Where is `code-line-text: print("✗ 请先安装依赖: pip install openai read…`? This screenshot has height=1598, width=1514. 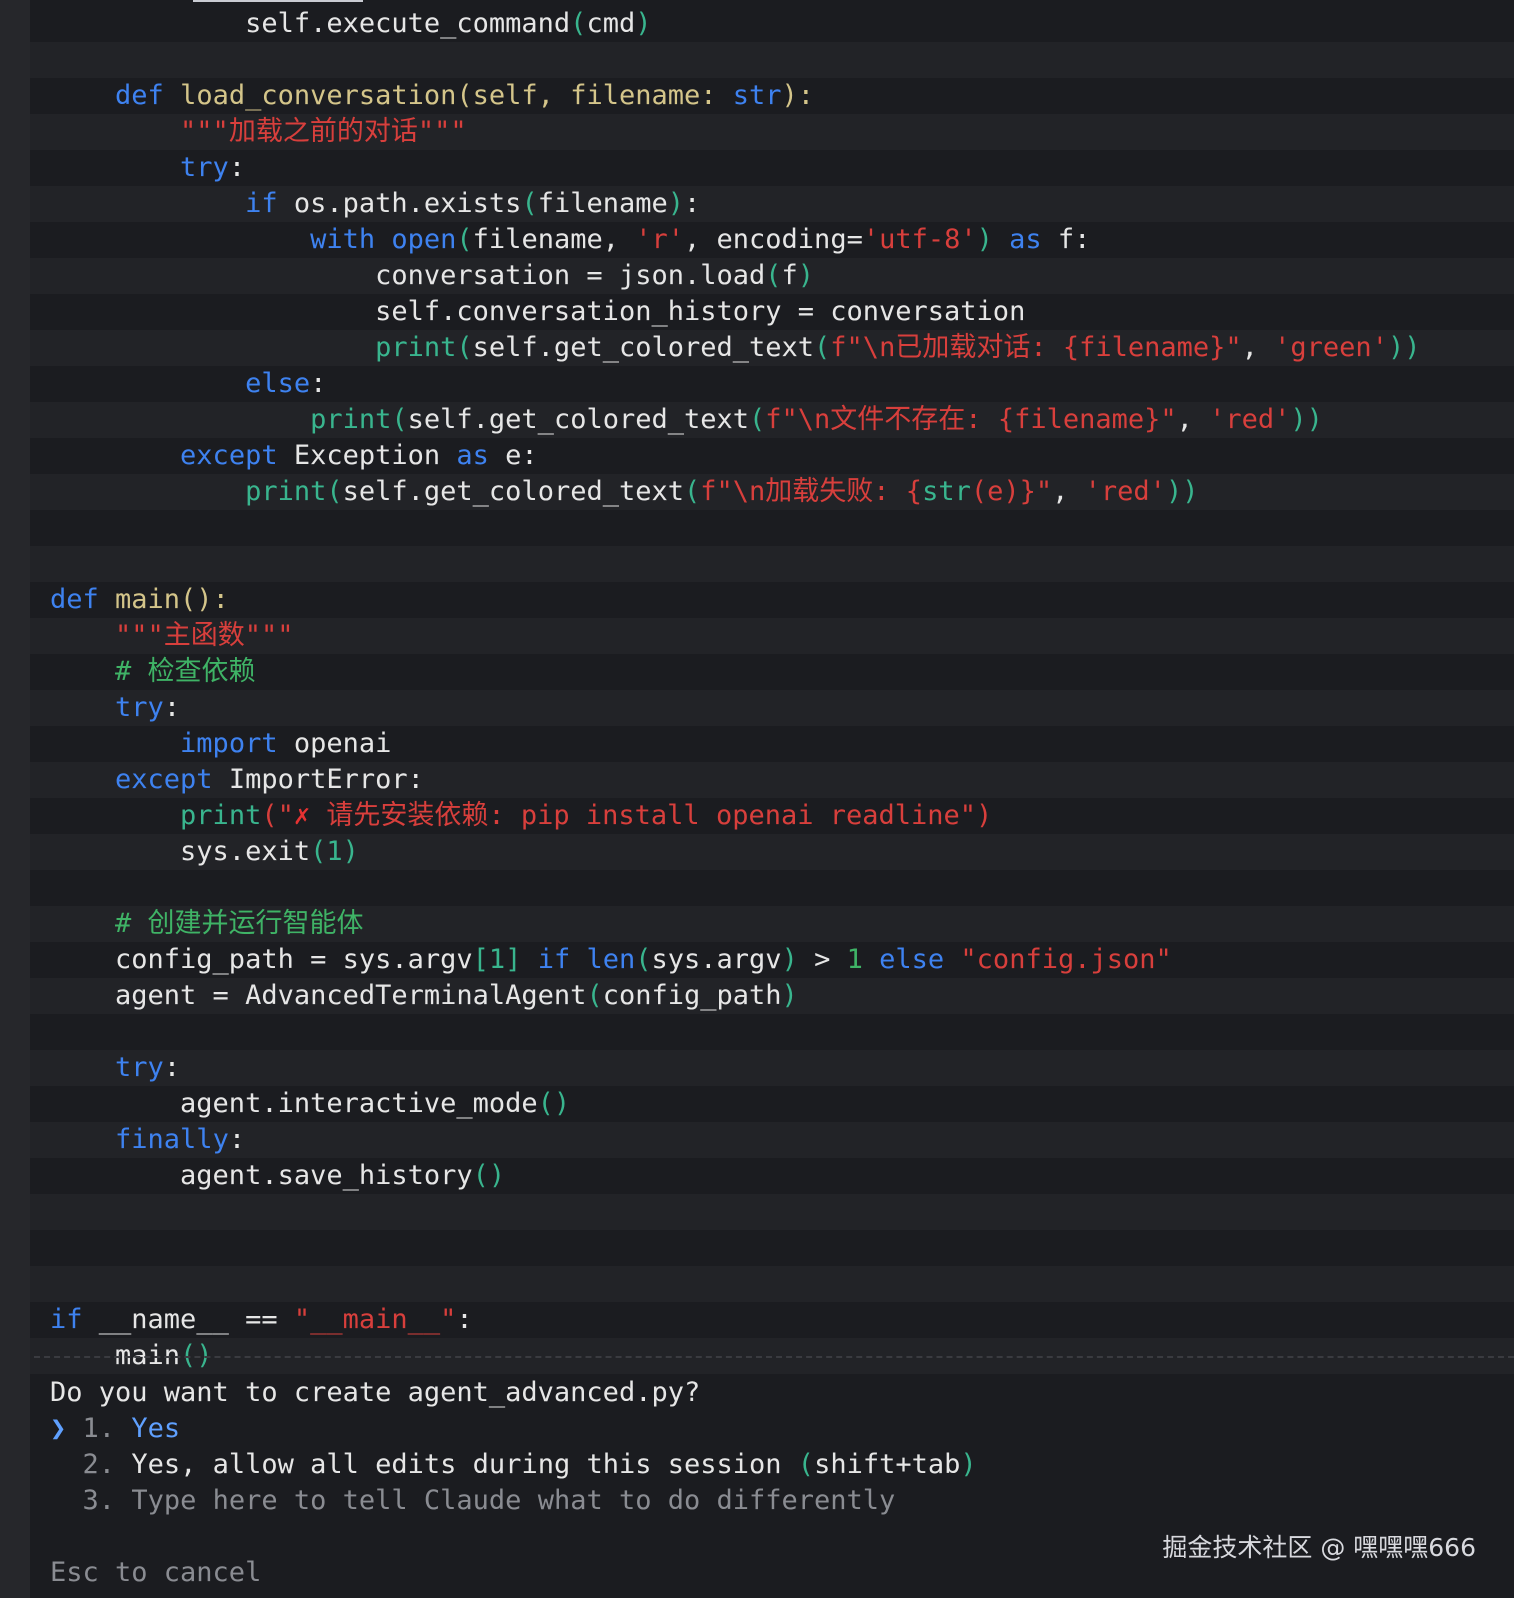 code-line-text: print("✗ 请先安装依赖: pip install openai read… is located at coordinates (586, 815).